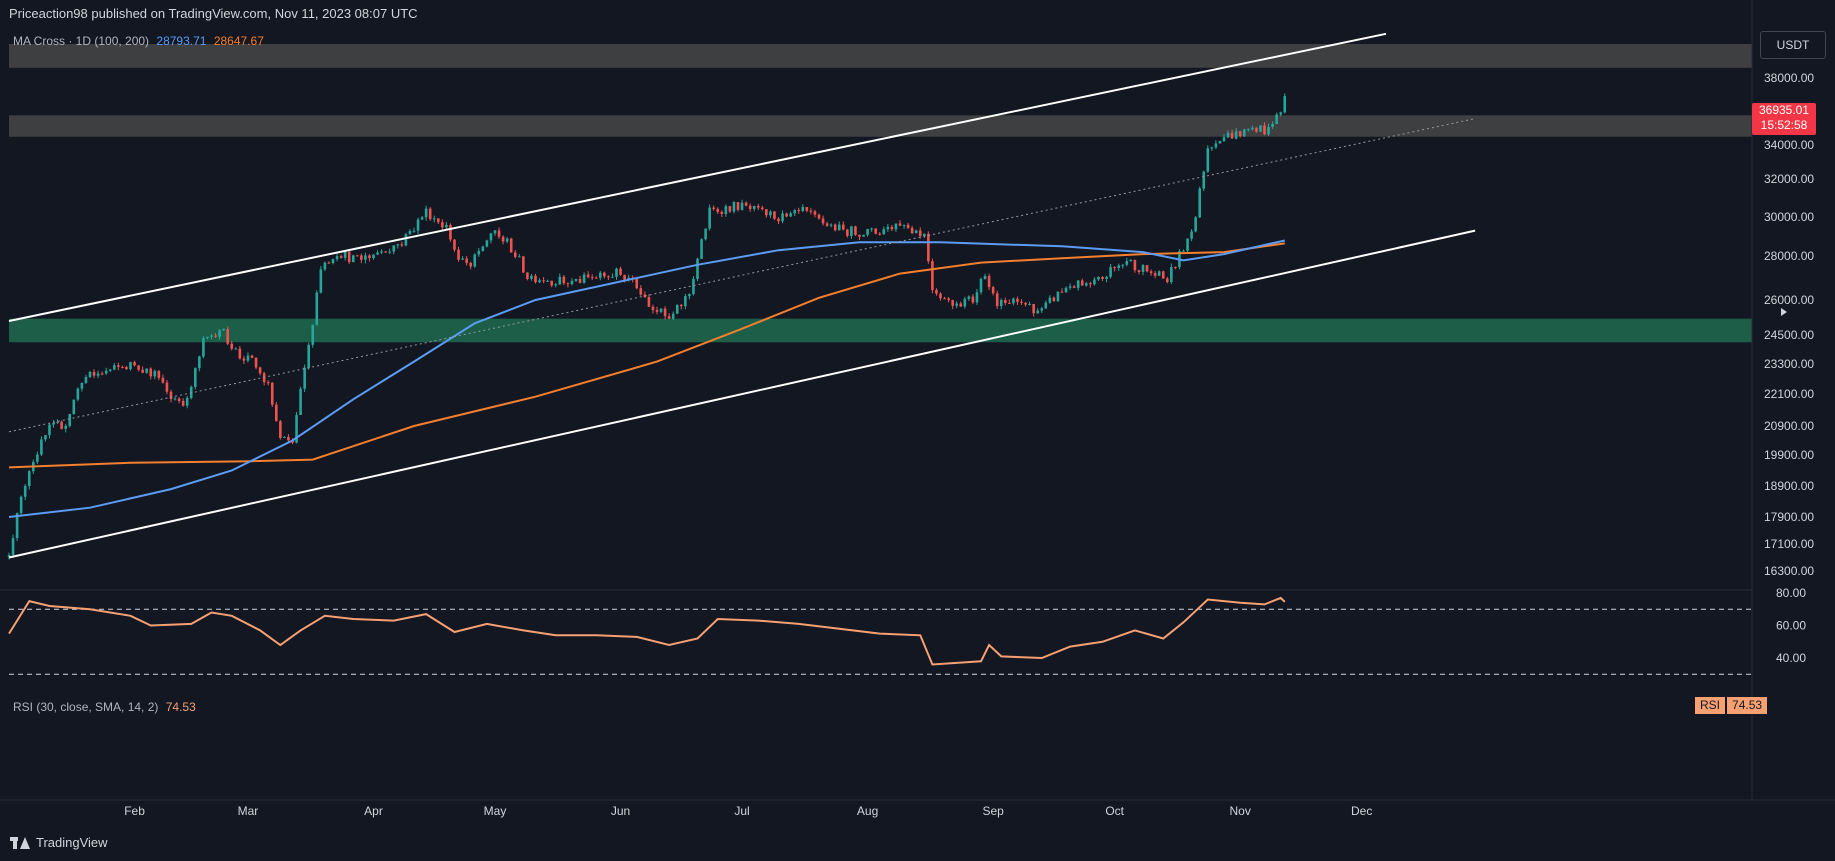 This screenshot has width=1835, height=861. What do you see at coordinates (1784, 110) in the screenshot?
I see `last-price-value: 36935.01` at bounding box center [1784, 110].